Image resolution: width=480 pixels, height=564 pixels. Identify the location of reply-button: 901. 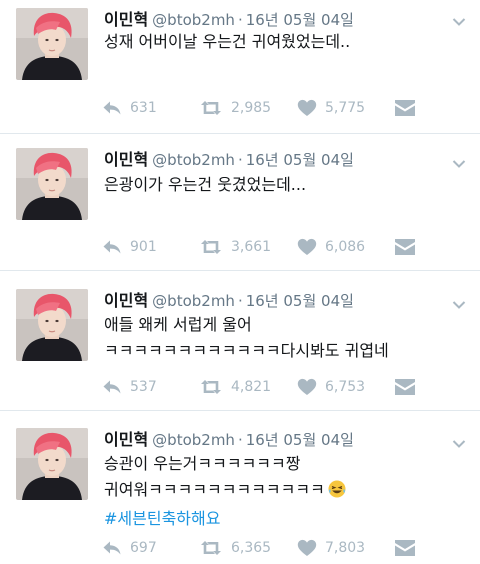
(129, 247).